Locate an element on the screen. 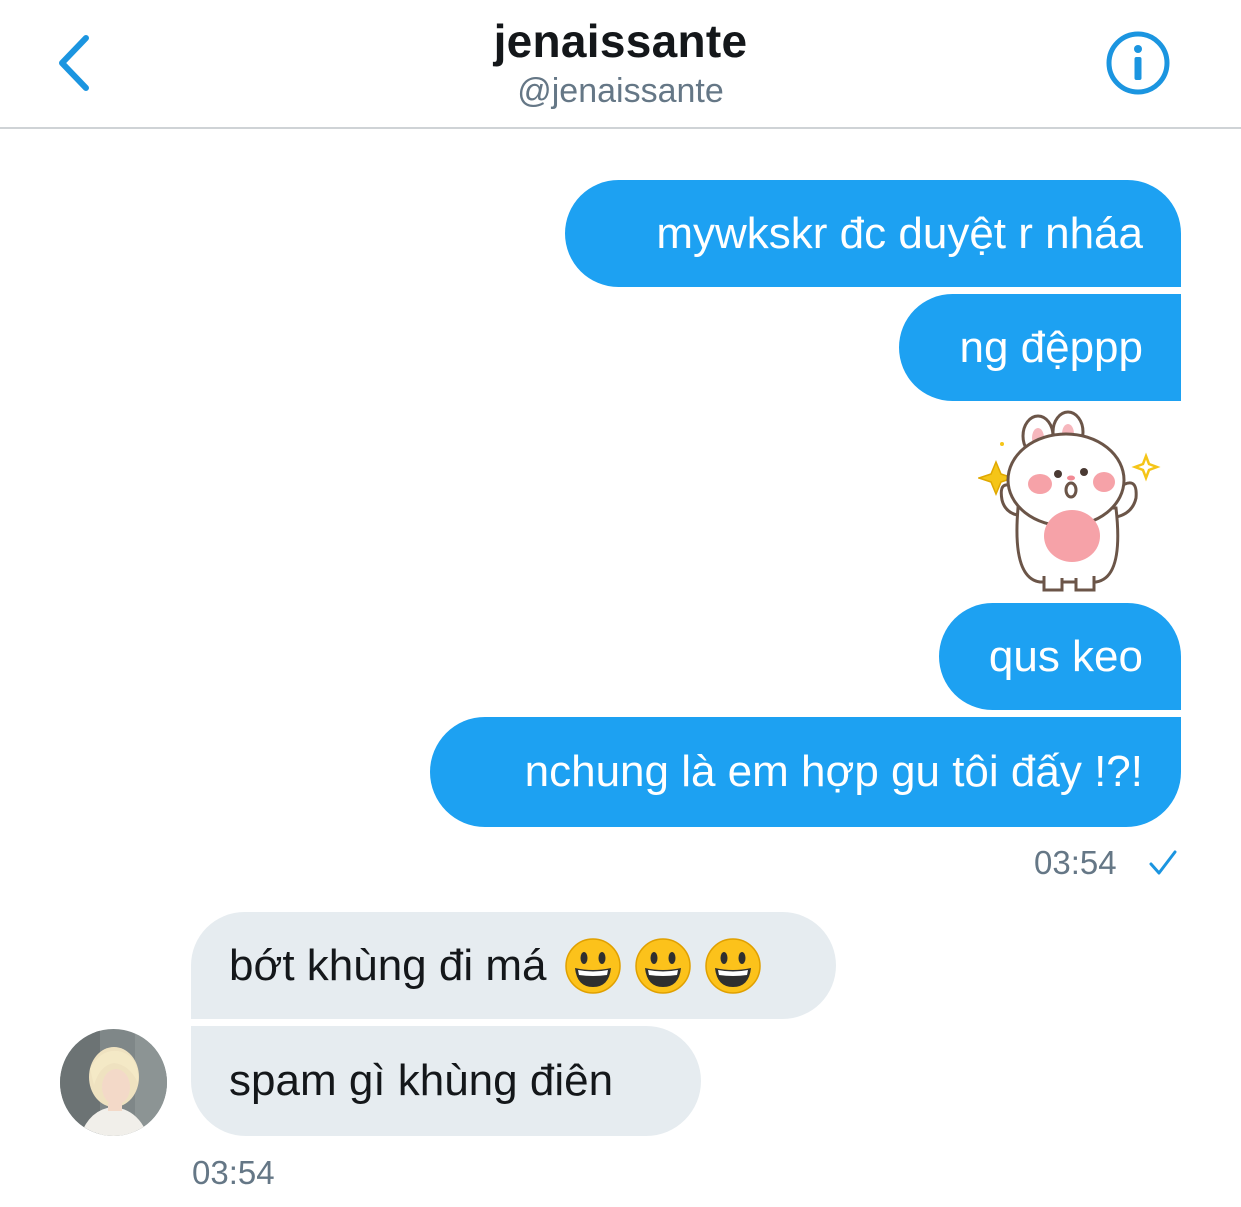 Image resolution: width=1241 pixels, height=1207 pixels. outgoing-message: qus keo is located at coordinates (1060, 656).